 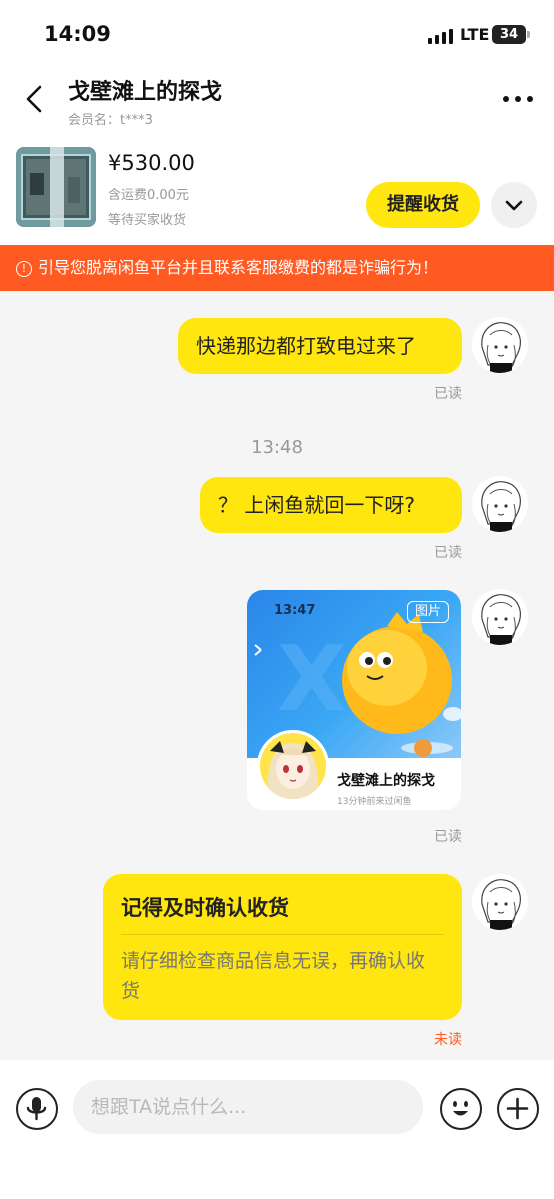 I want to click on unread-status: 未读, so click(x=448, y=1040).